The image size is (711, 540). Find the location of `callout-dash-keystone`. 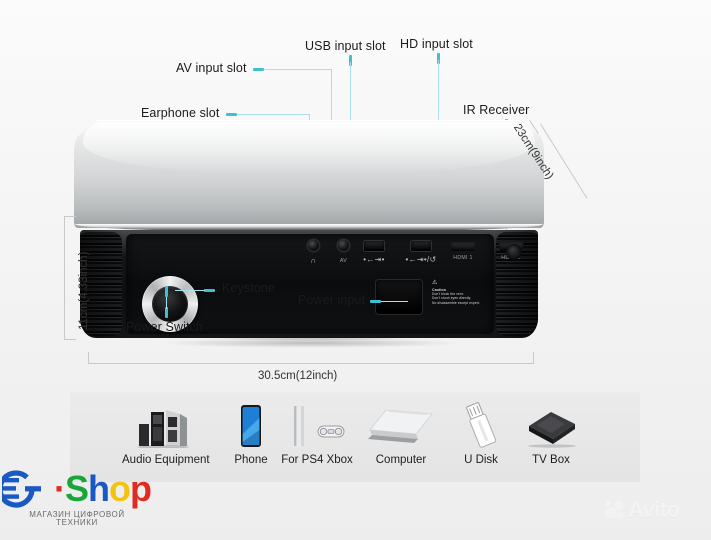

callout-dash-keystone is located at coordinates (209, 291).